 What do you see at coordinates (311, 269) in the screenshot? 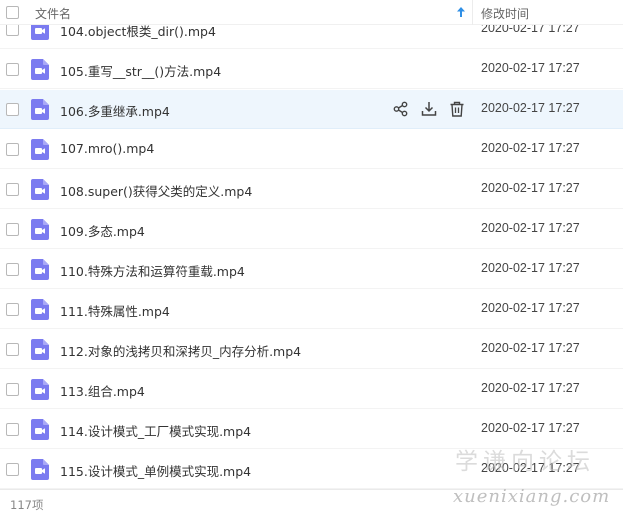
I see `file-row: 110.特殊方法和运算符重载.mp4 2020-02-17 17:27` at bounding box center [311, 269].